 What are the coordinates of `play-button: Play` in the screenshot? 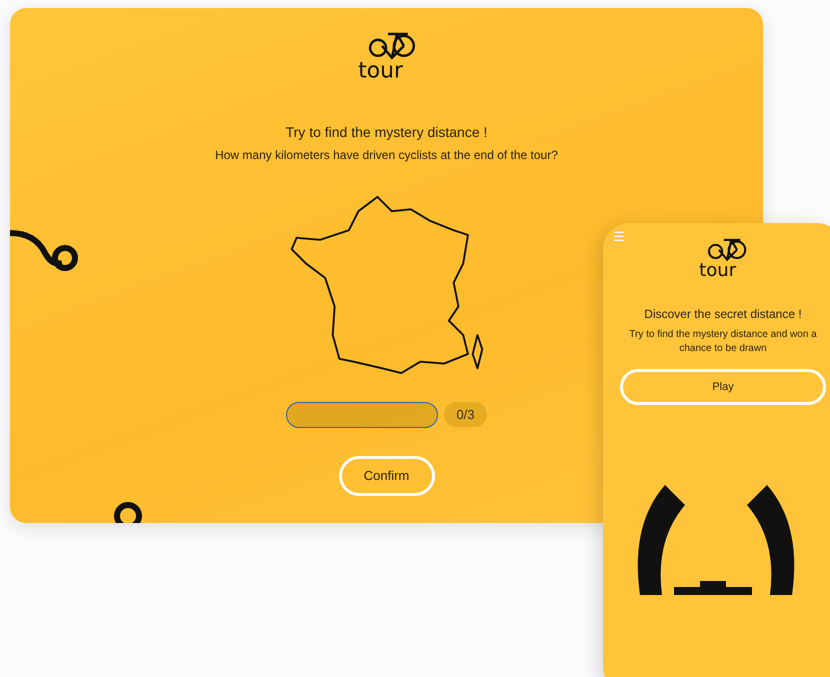 It's located at (723, 387).